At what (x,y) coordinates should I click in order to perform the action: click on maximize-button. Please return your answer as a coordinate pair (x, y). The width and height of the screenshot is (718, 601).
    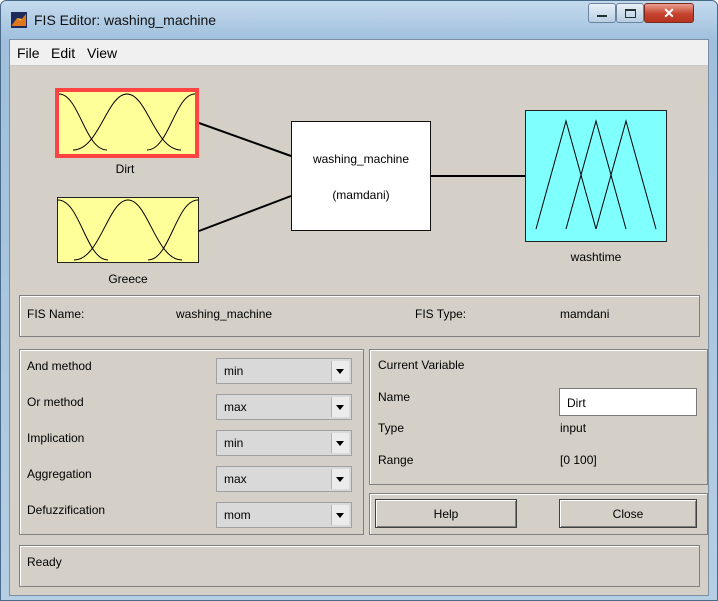
    Looking at the image, I should click on (630, 13).